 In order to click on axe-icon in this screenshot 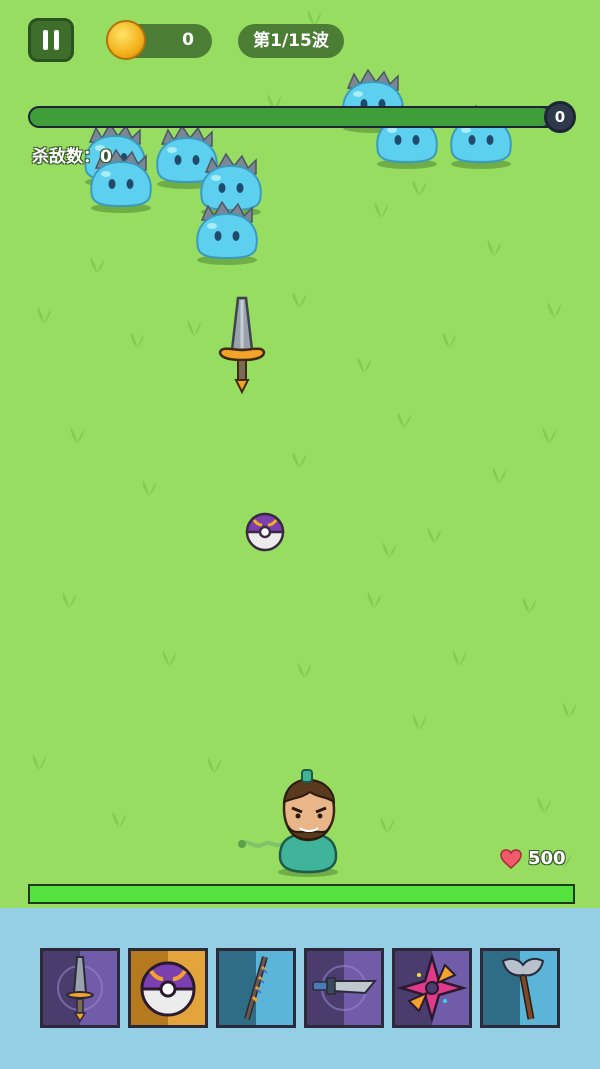, I will do `click(520, 988)`.